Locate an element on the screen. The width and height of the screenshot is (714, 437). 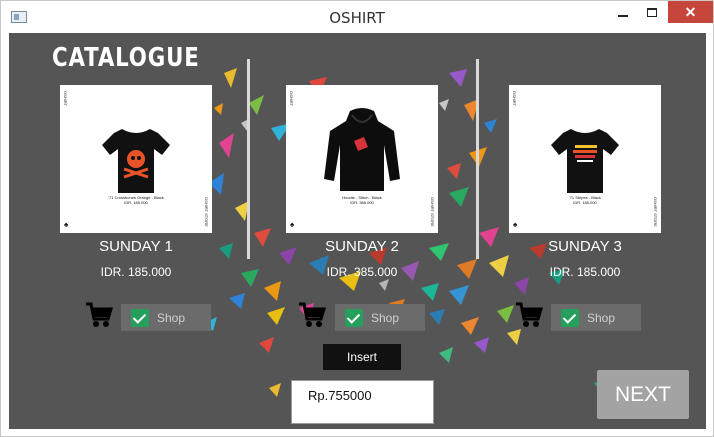
shop-checkbox-3: Shop is located at coordinates (596, 317).